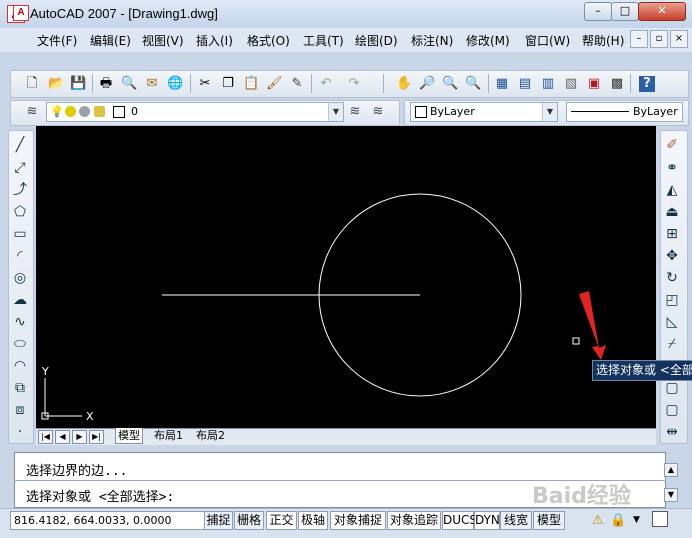  Describe the element at coordinates (594, 84) in the screenshot. I see `markup-icon: ▣` at that location.